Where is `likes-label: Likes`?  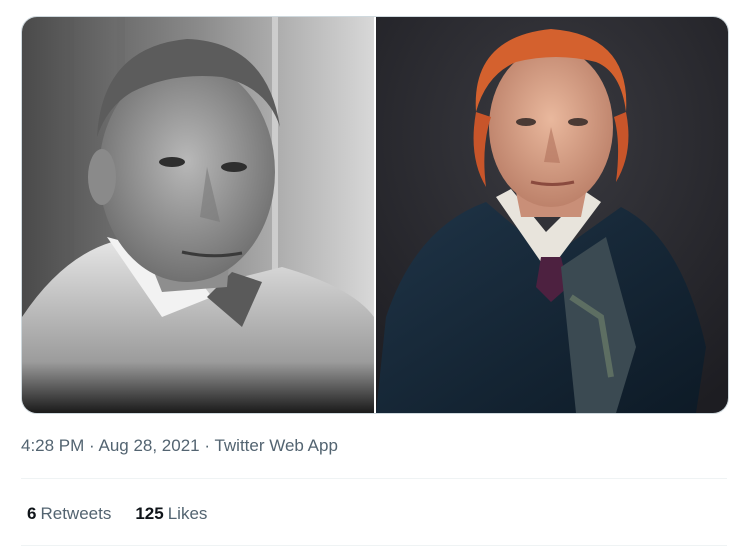
likes-label: Likes is located at coordinates (187, 513).